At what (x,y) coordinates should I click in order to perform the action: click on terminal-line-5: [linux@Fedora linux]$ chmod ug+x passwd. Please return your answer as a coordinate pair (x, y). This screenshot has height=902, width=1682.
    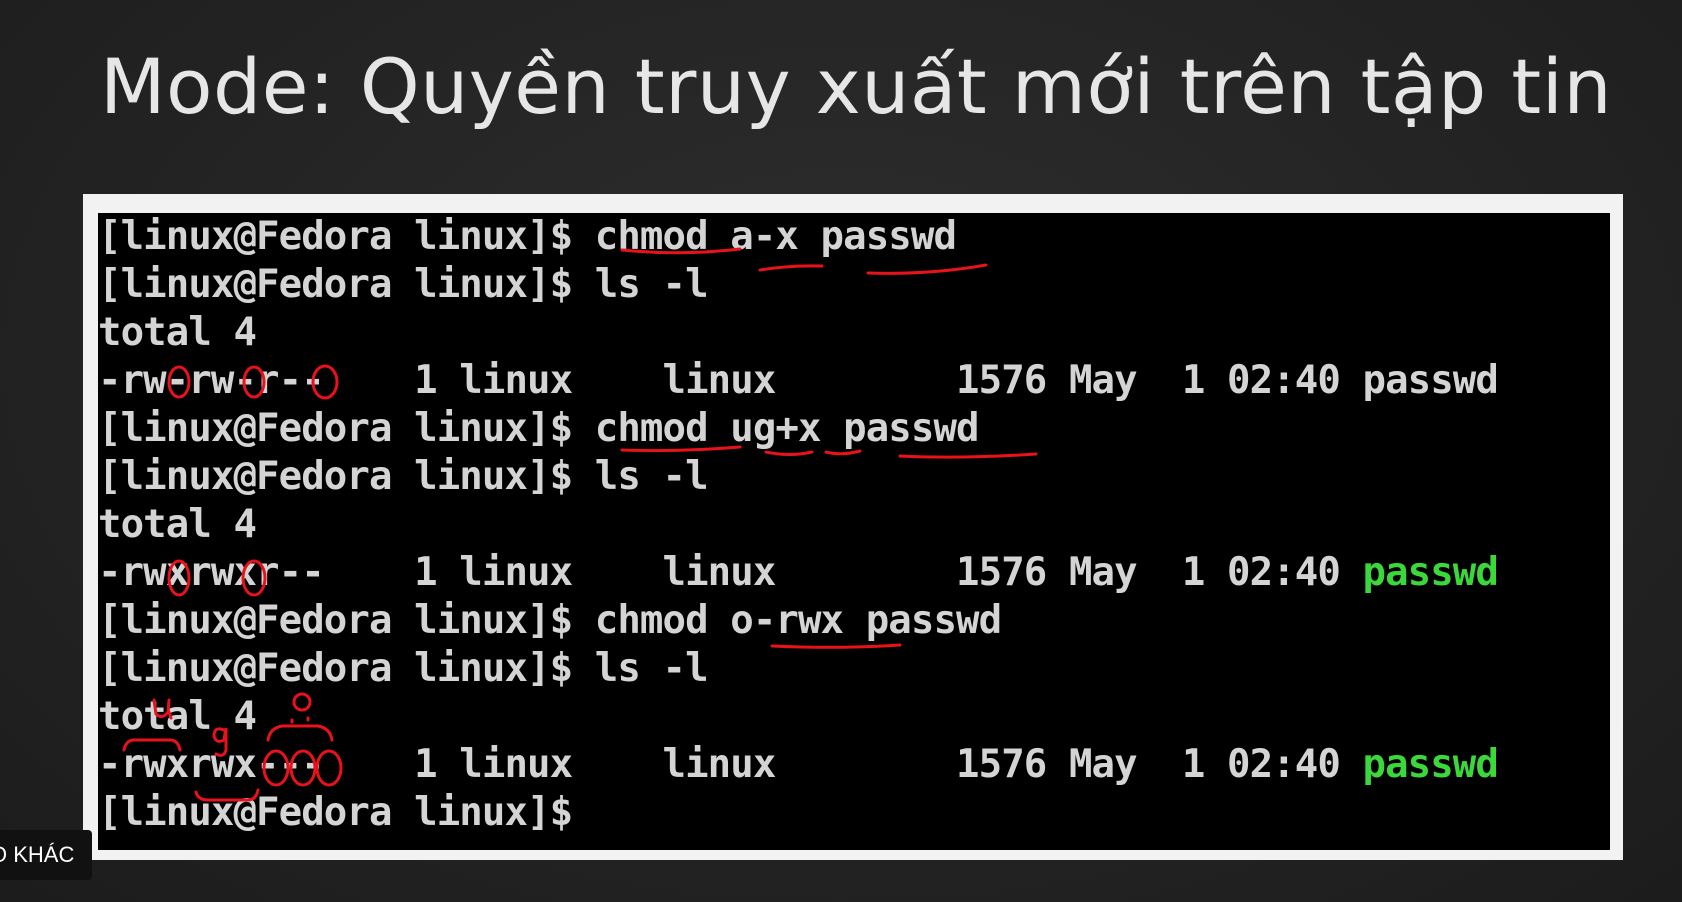
    Looking at the image, I should click on (539, 428).